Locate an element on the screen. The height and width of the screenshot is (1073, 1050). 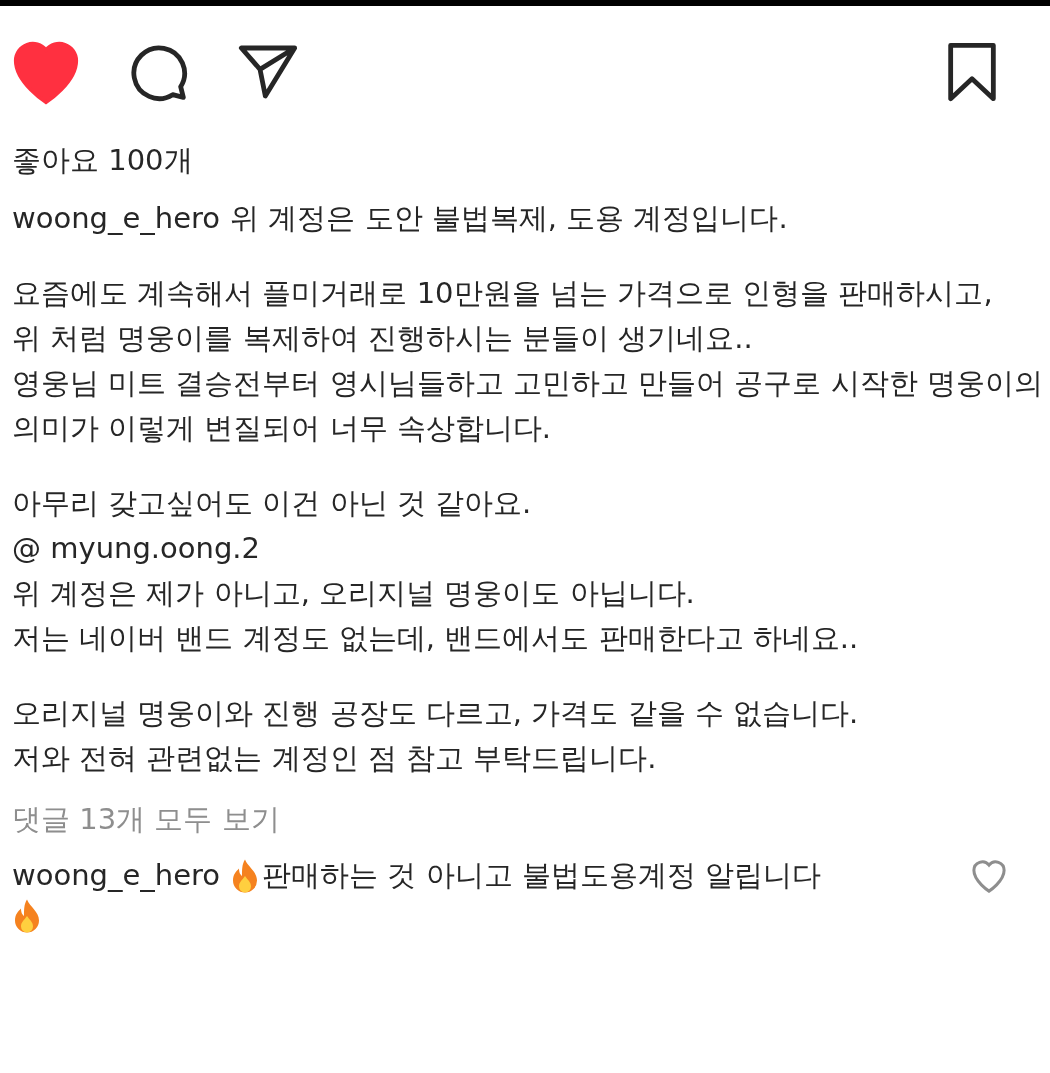
caption-text: 요즘에도 계속해서 플미거래로 10만원을 넘는 가격으로 인형을 판매하시고, is located at coordinates (502, 293).